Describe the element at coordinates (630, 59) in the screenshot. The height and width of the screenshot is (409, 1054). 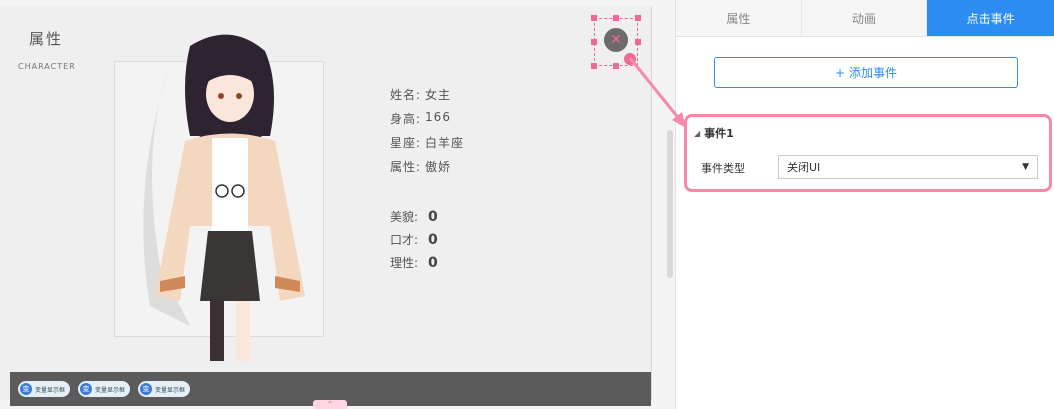
I see `cursor-badge-icon` at that location.